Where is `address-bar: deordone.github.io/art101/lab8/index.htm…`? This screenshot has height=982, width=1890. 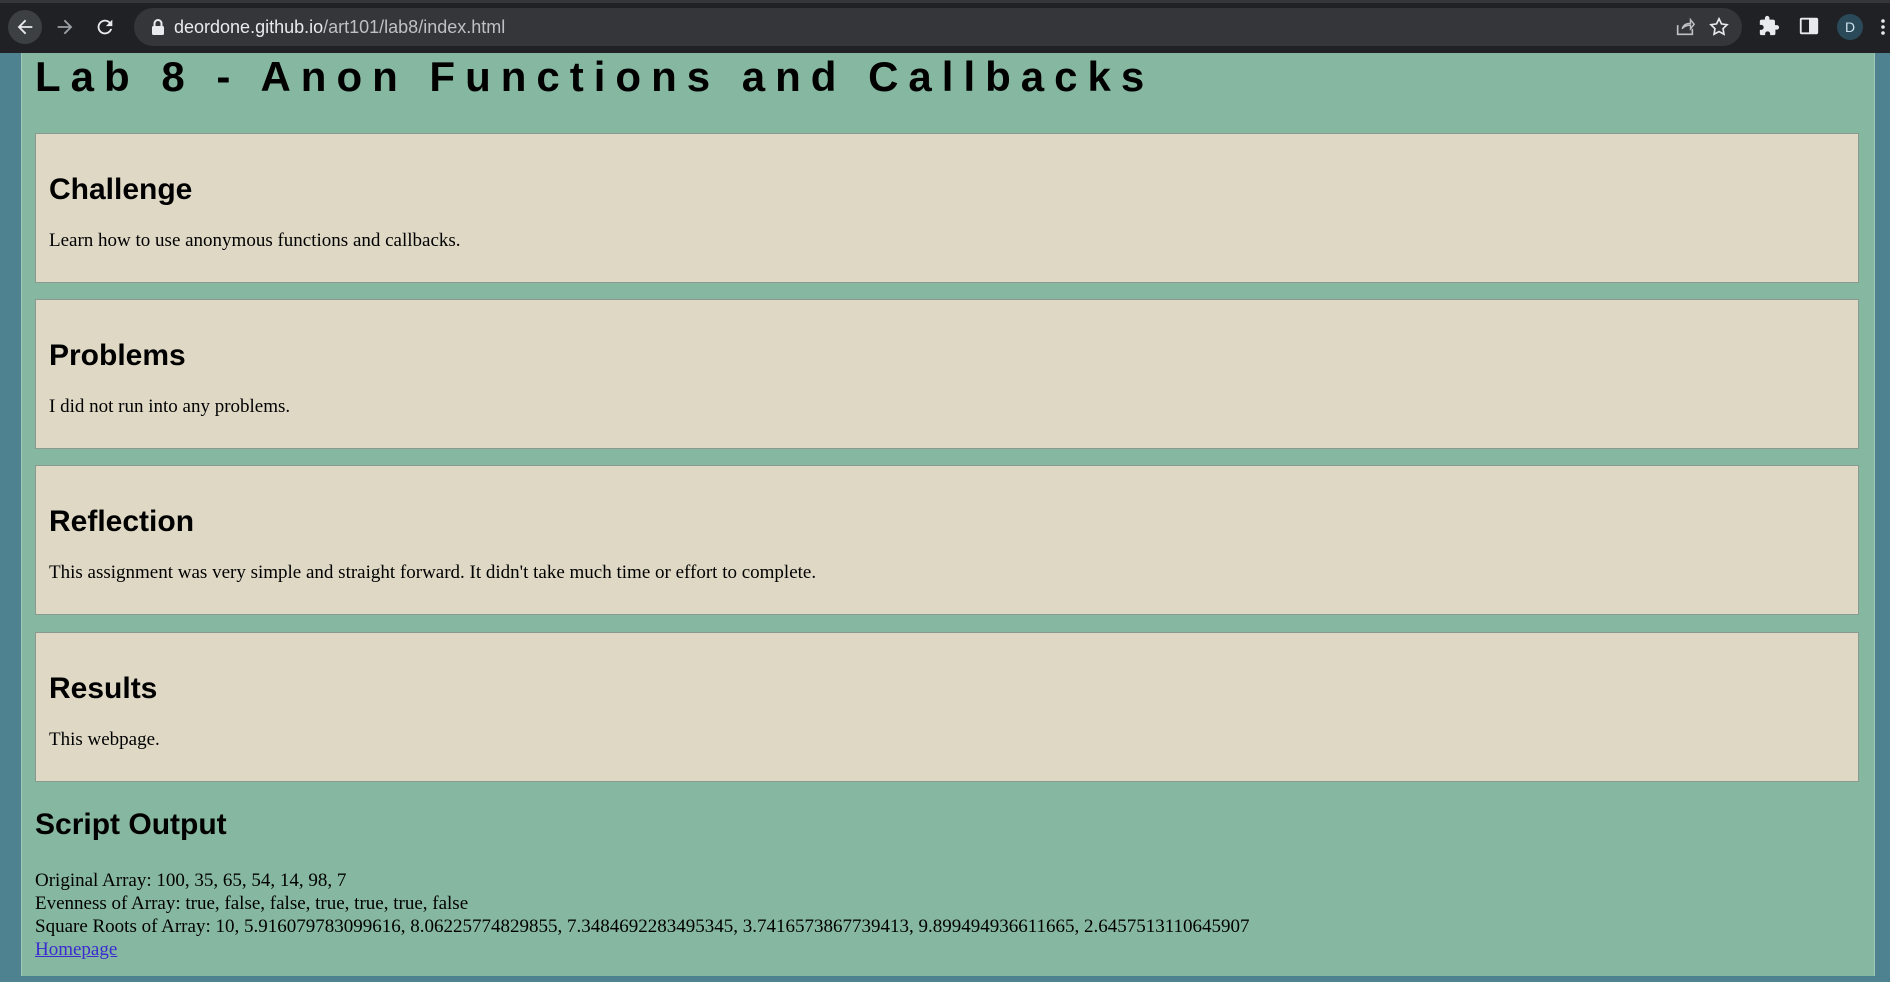 address-bar: deordone.github.io/art101/lab8/index.htm… is located at coordinates (938, 27).